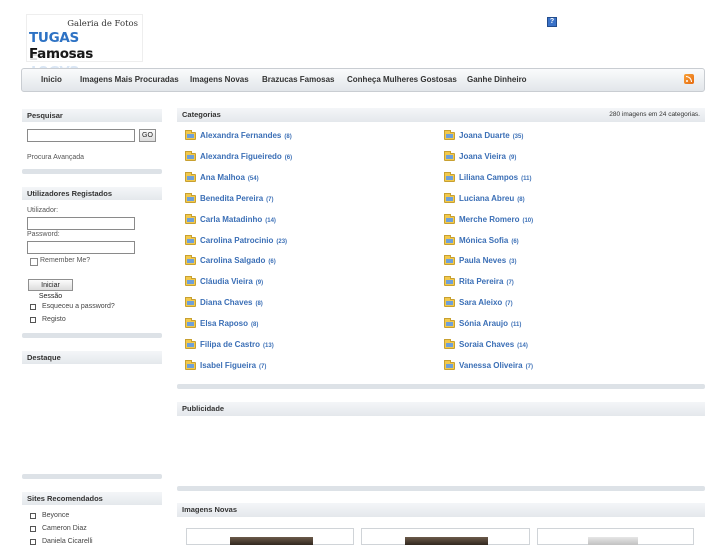  I want to click on category-link: Merche Romero (10), so click(496, 219).